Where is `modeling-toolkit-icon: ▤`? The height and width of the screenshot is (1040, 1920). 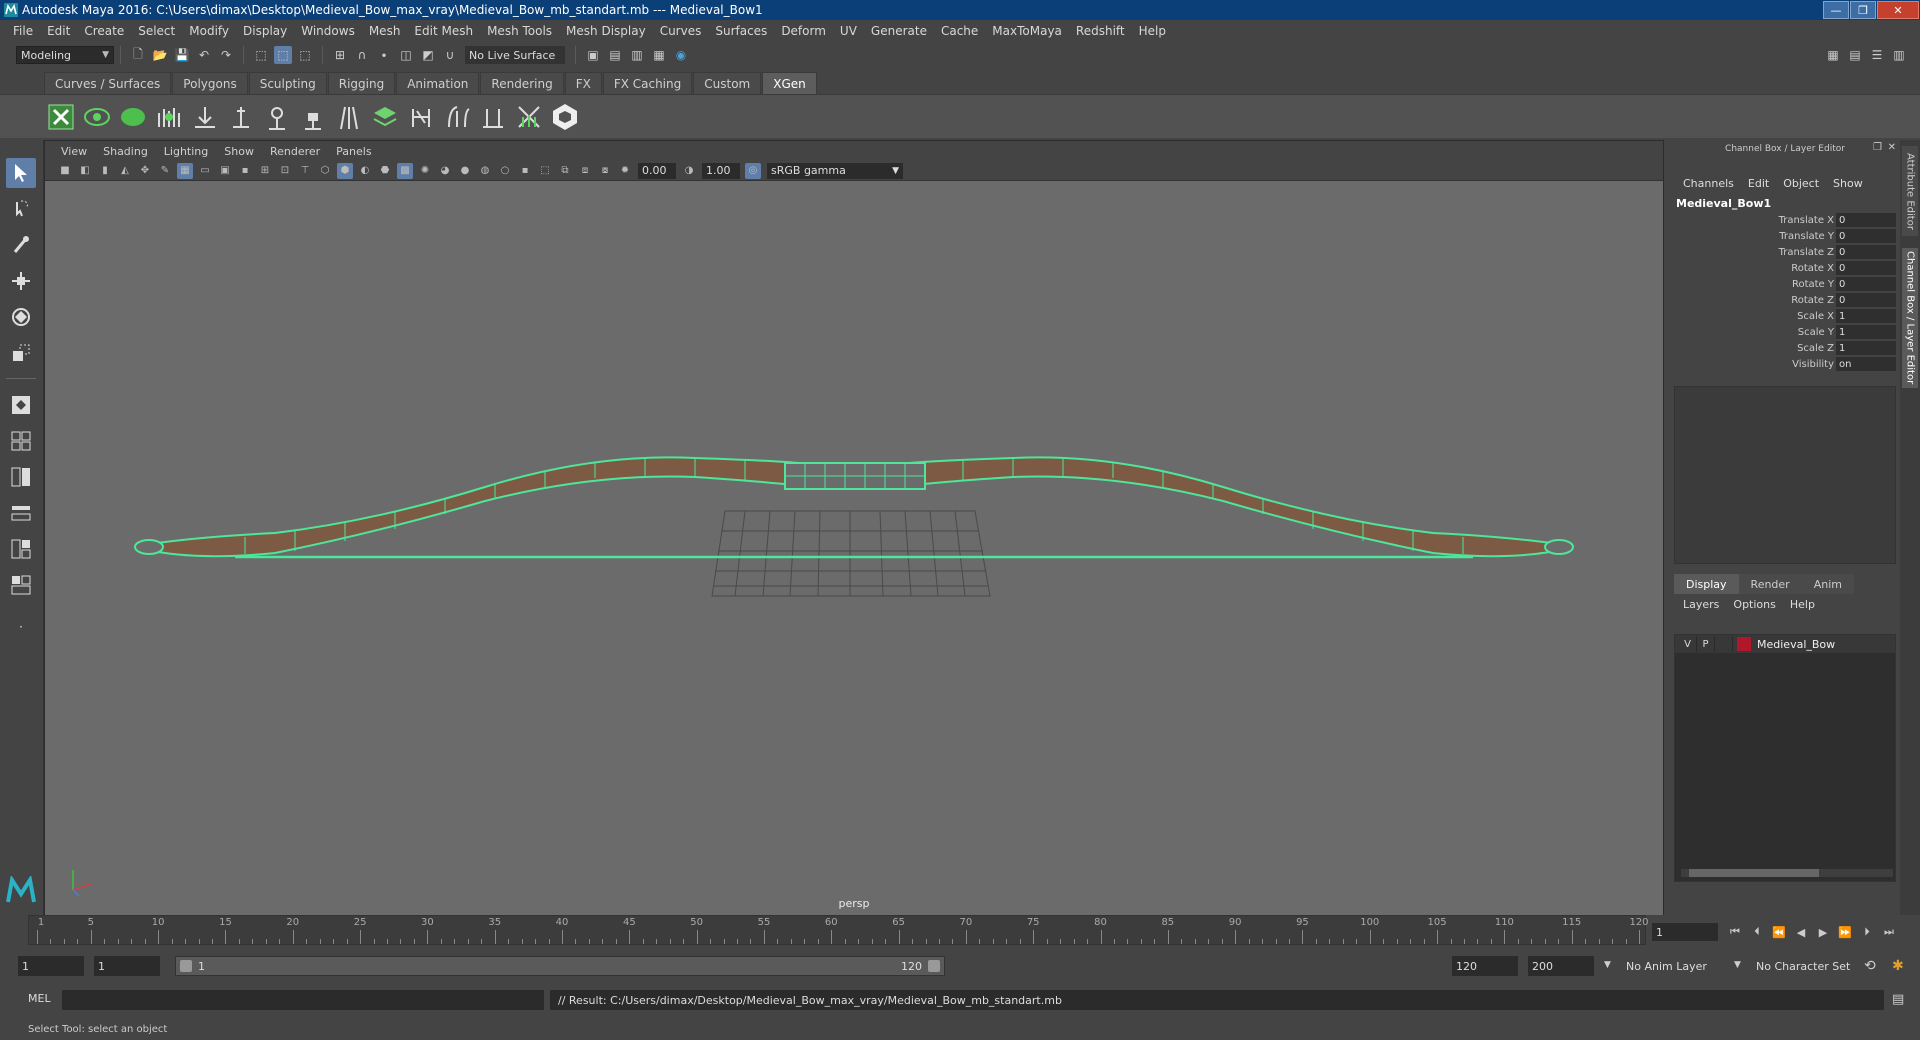 modeling-toolkit-icon: ▤ is located at coordinates (1855, 55).